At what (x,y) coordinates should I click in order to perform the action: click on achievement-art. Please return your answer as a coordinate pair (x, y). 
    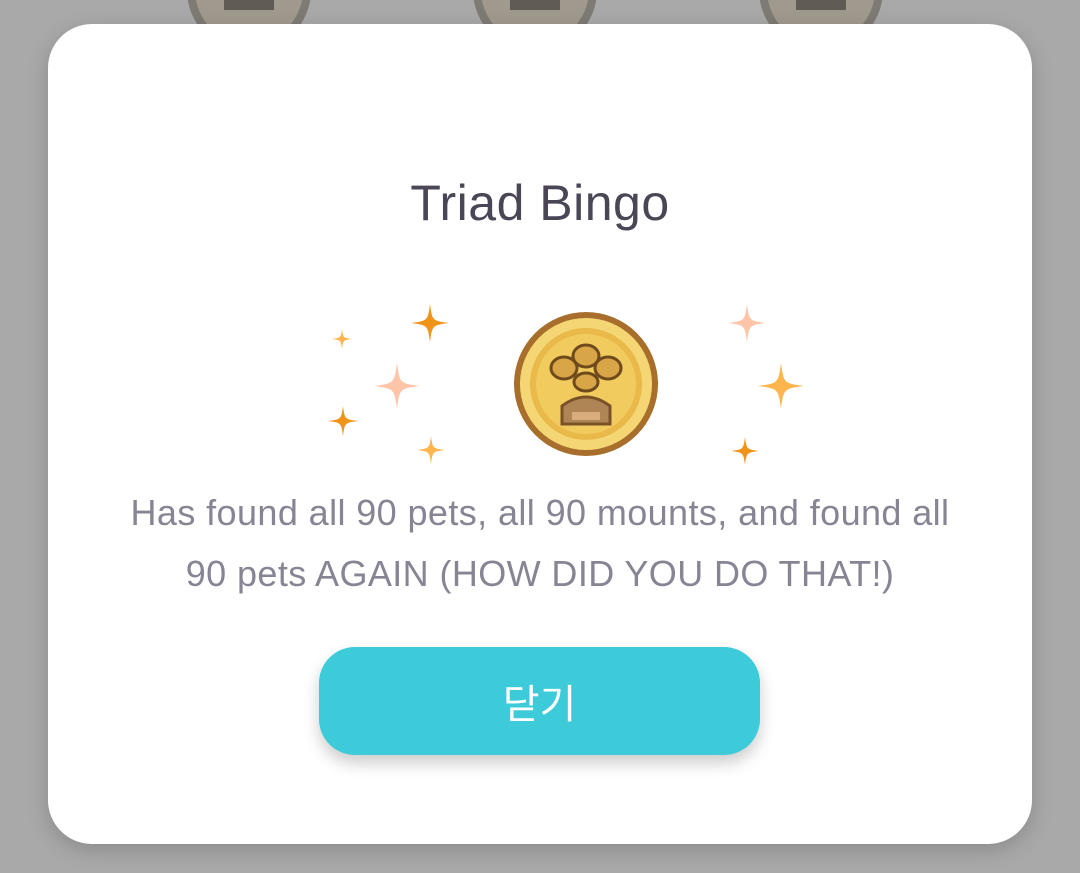
    Looking at the image, I should click on (558, 376).